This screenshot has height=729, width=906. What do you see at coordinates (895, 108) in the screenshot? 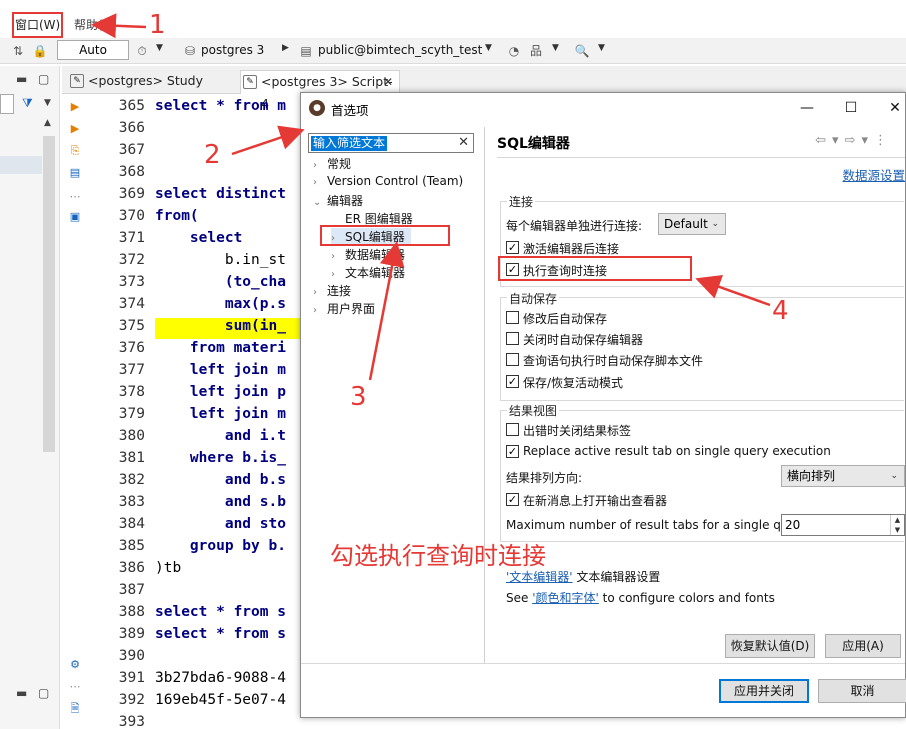
I see `close-window-icon: ✕` at bounding box center [895, 108].